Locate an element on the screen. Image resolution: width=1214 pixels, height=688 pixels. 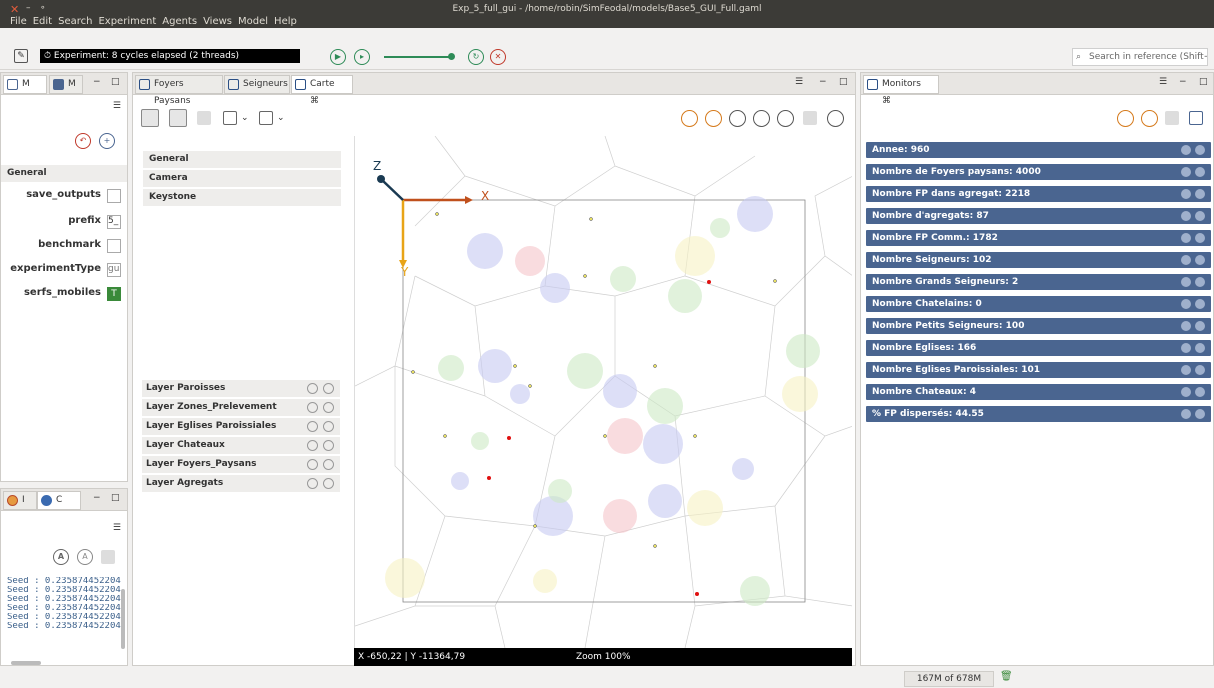
layer-zones-prelevement: Layer Zones_Prelevement is located at coordinates (241, 407).